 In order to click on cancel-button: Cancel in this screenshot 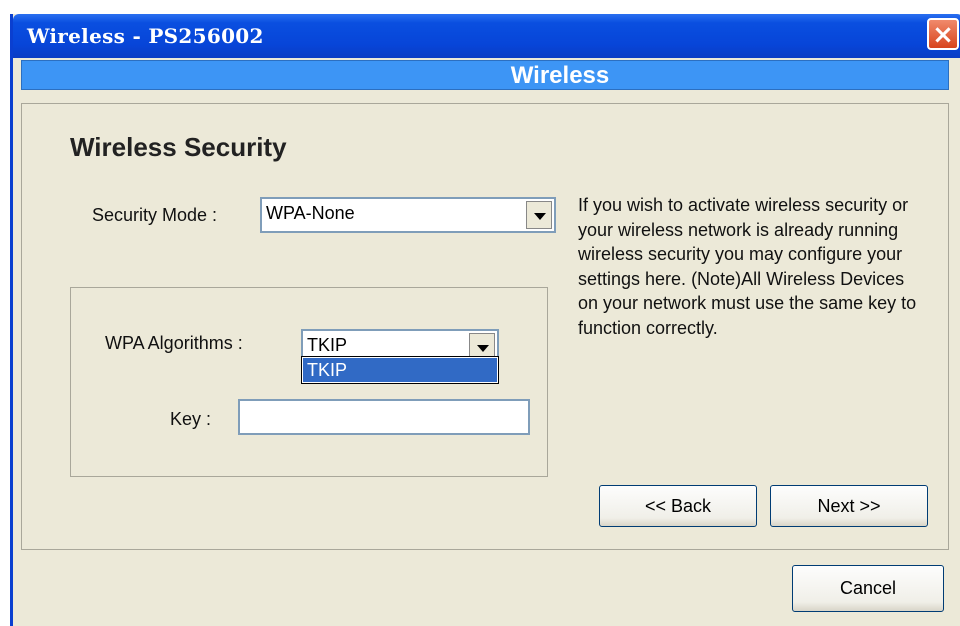, I will do `click(868, 588)`.